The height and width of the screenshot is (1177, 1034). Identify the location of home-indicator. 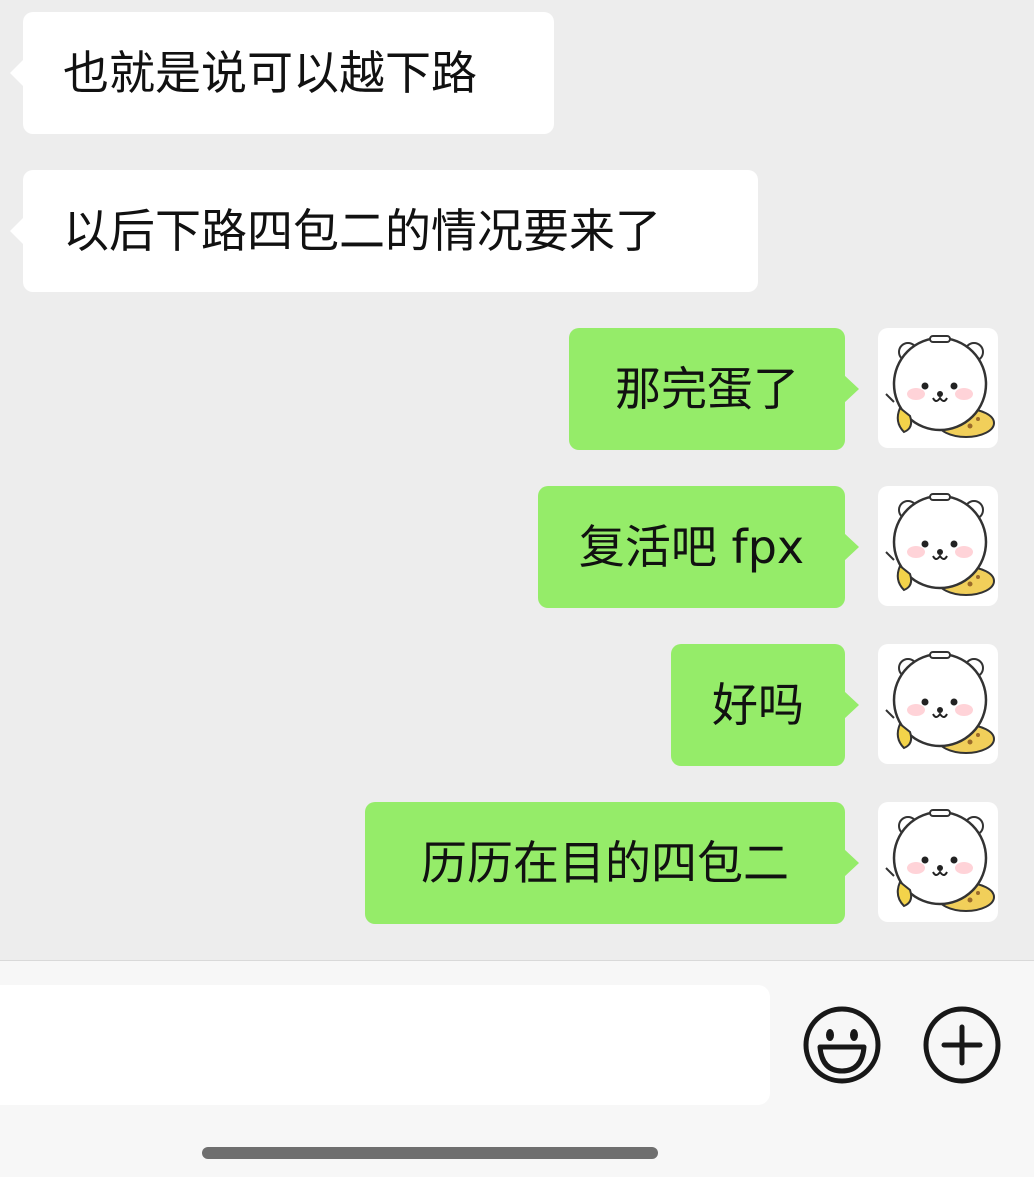
(430, 1153).